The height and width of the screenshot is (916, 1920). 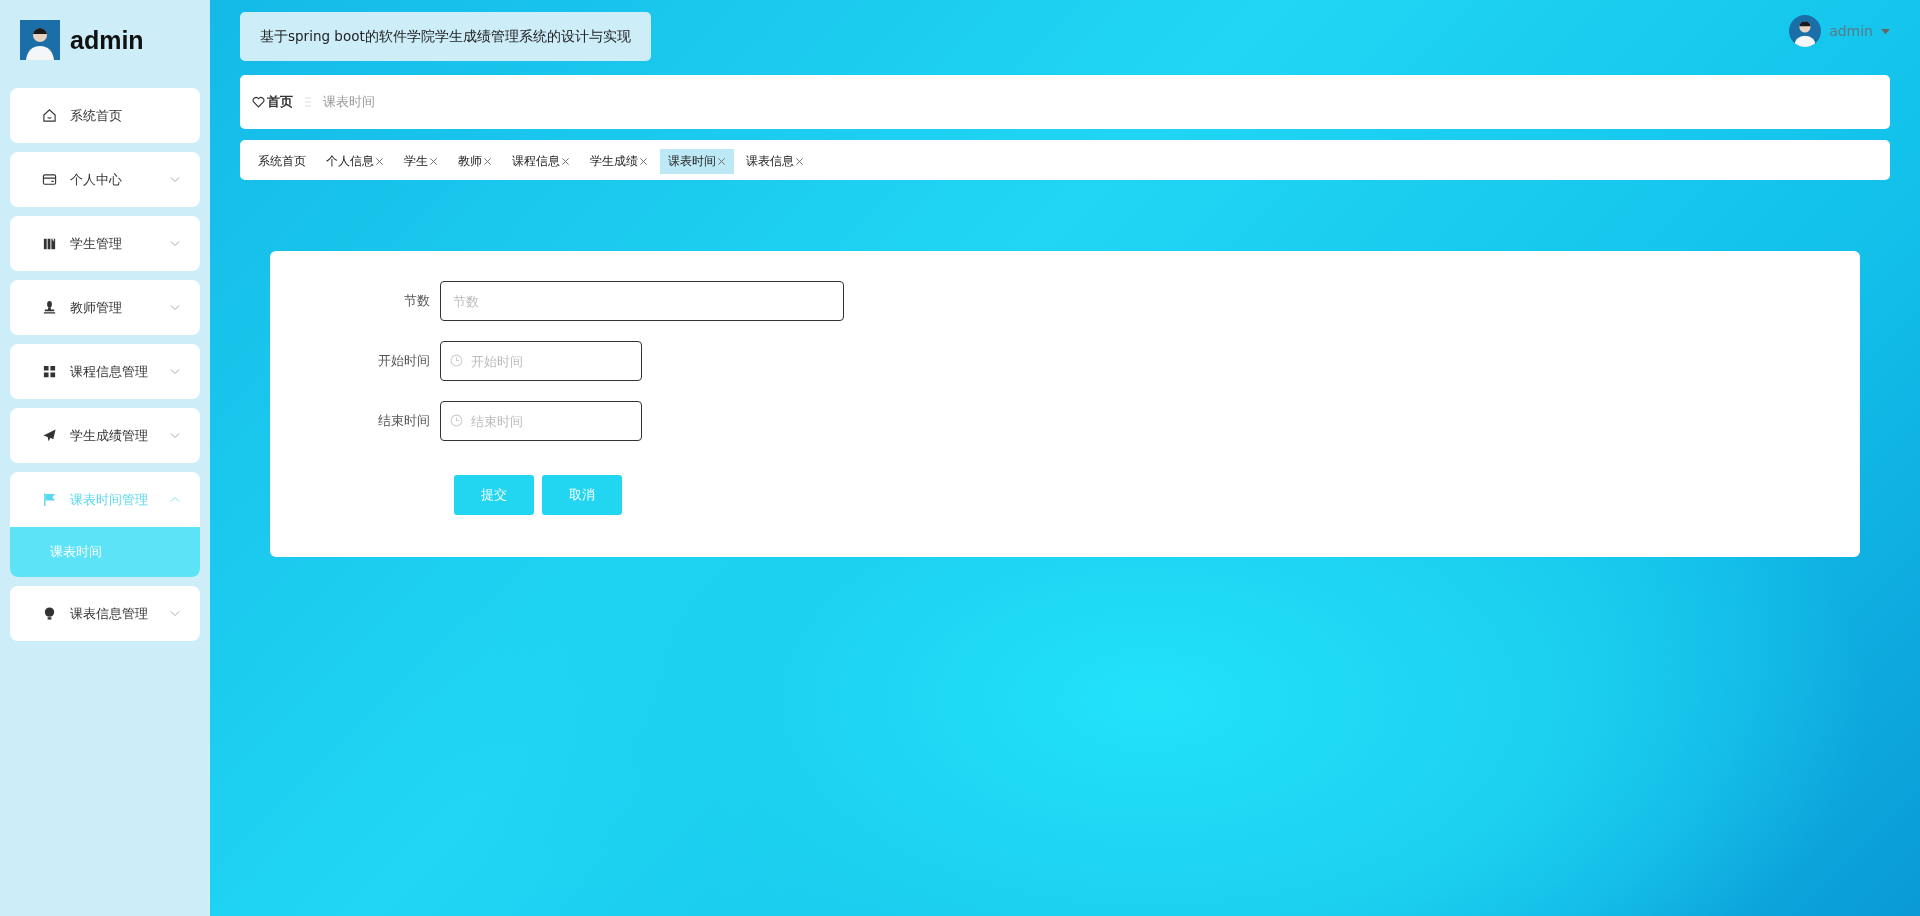 What do you see at coordinates (775, 161) in the screenshot?
I see `tab: 课表信息` at bounding box center [775, 161].